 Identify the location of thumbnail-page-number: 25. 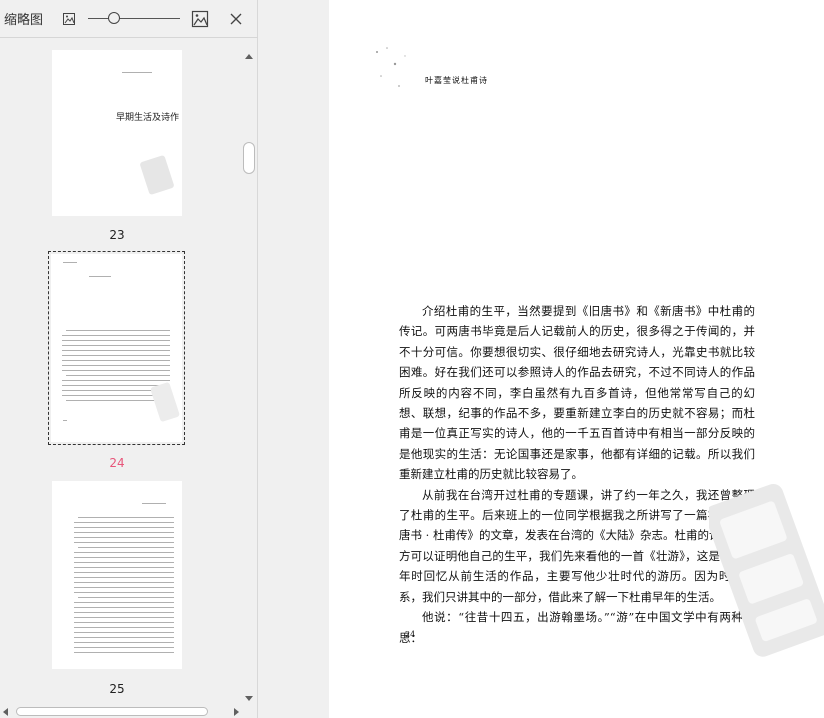
(117, 689).